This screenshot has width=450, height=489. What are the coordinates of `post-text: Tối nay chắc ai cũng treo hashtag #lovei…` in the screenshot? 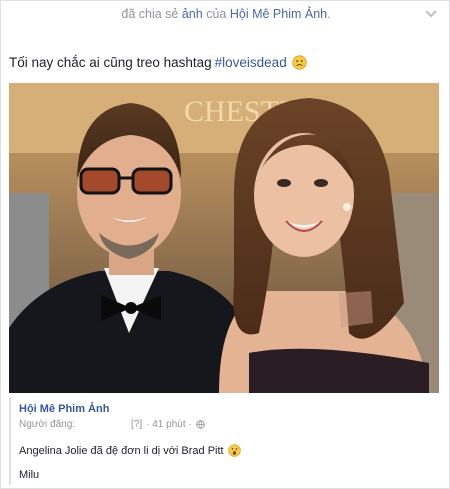 It's located at (158, 62).